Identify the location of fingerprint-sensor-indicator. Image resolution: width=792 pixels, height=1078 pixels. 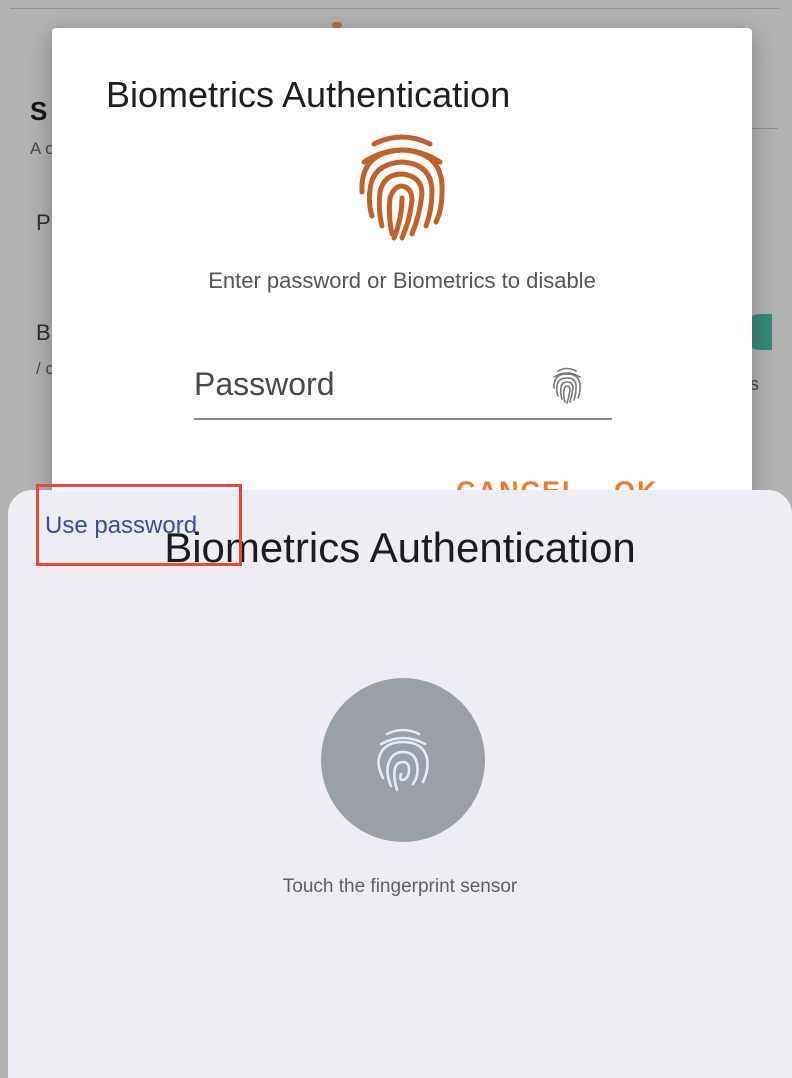
(403, 760).